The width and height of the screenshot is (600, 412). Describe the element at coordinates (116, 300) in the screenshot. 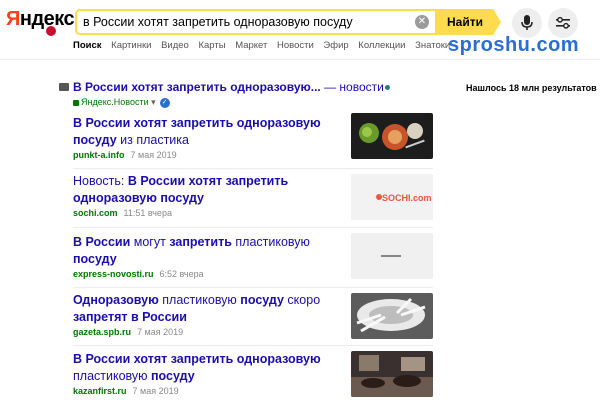

I see `result-title-part: Одноразовую` at that location.